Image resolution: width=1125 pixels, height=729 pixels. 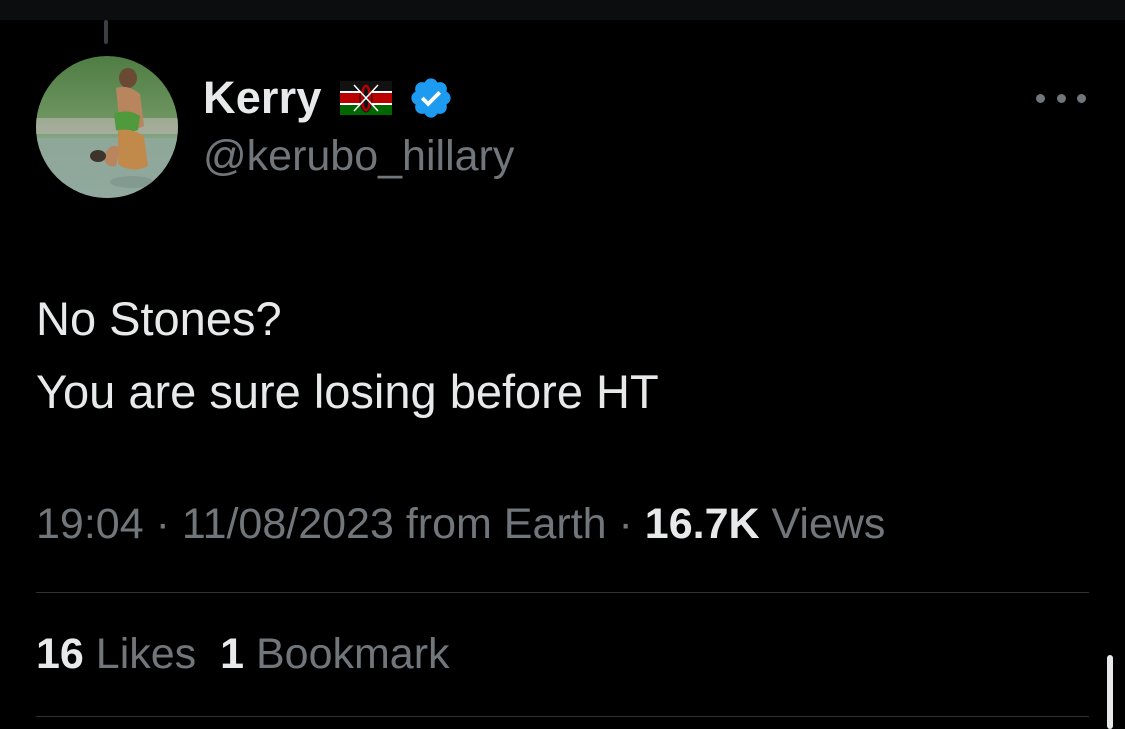 I want to click on avatar-photo, so click(x=107, y=127).